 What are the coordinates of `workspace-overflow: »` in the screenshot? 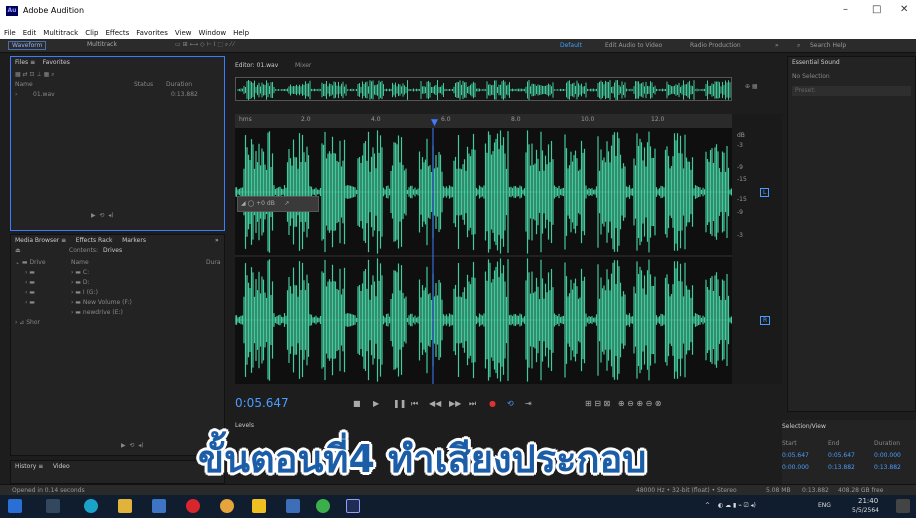 It's located at (777, 45).